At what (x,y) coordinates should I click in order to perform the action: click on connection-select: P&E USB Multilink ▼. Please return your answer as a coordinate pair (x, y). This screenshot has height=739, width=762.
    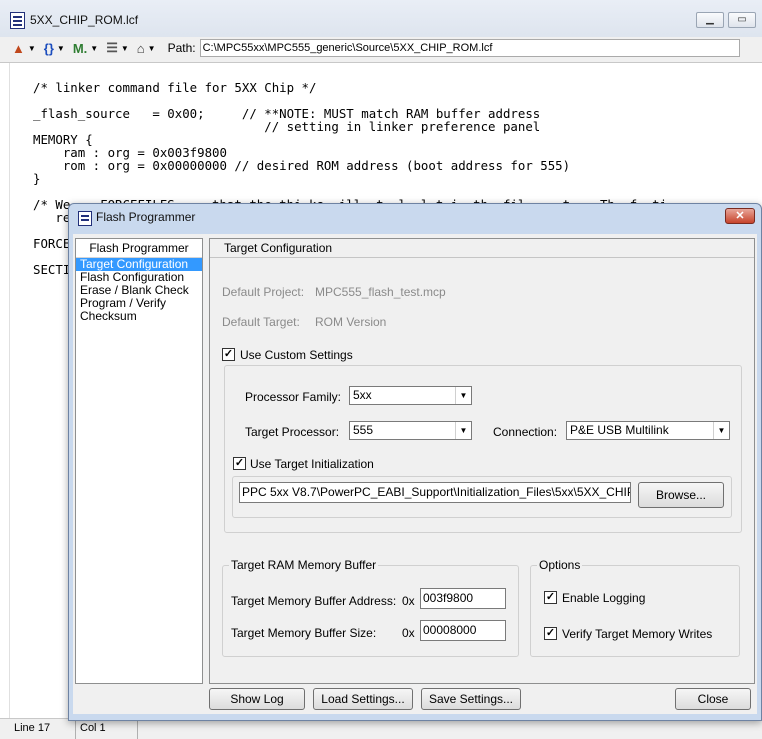
    Looking at the image, I should click on (648, 430).